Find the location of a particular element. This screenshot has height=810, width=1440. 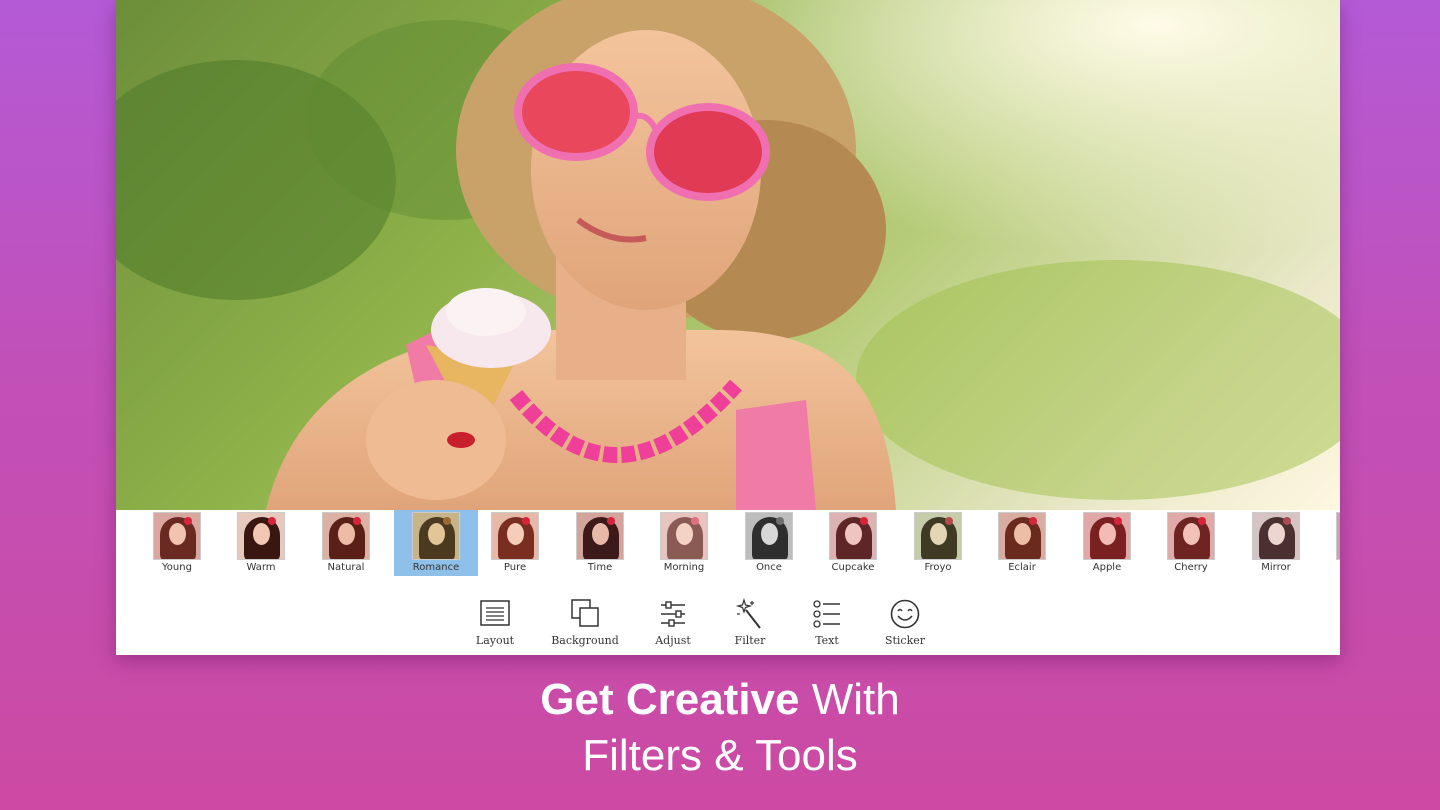

filter-natural: Natural is located at coordinates (346, 543).